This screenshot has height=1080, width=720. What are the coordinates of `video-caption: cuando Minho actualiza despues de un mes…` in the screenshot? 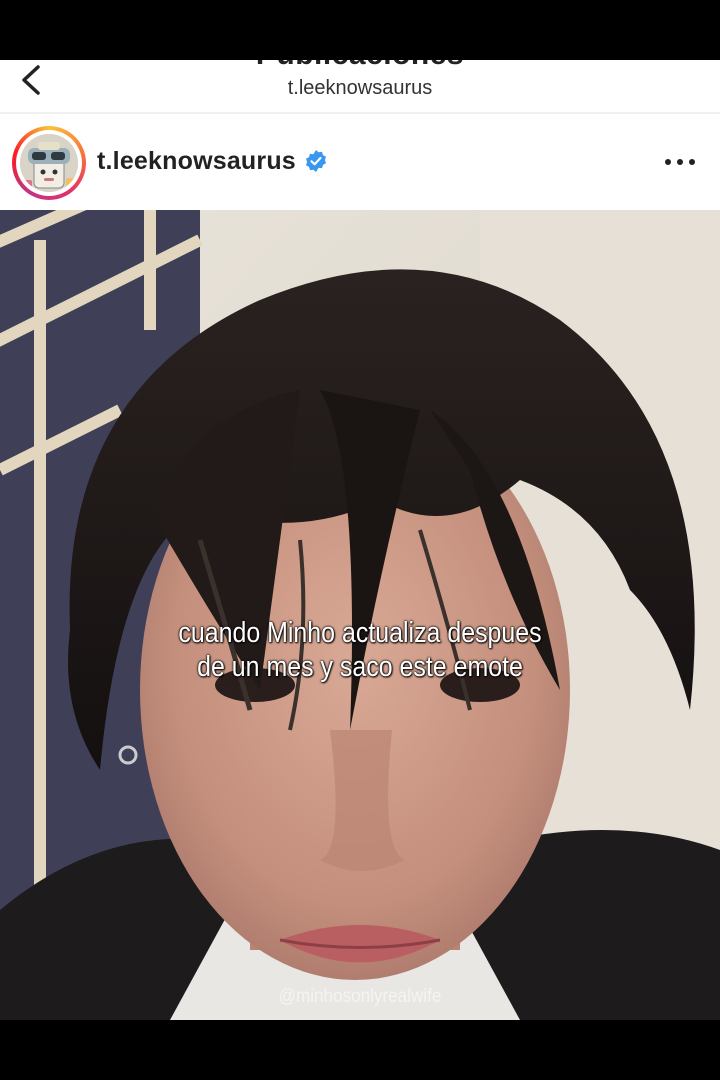 It's located at (359, 650).